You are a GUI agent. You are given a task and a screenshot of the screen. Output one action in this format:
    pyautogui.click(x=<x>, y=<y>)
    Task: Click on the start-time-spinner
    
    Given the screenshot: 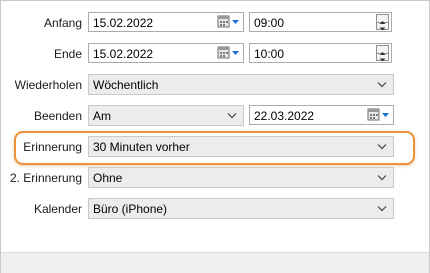 What is the action you would take?
    pyautogui.click(x=382, y=22)
    